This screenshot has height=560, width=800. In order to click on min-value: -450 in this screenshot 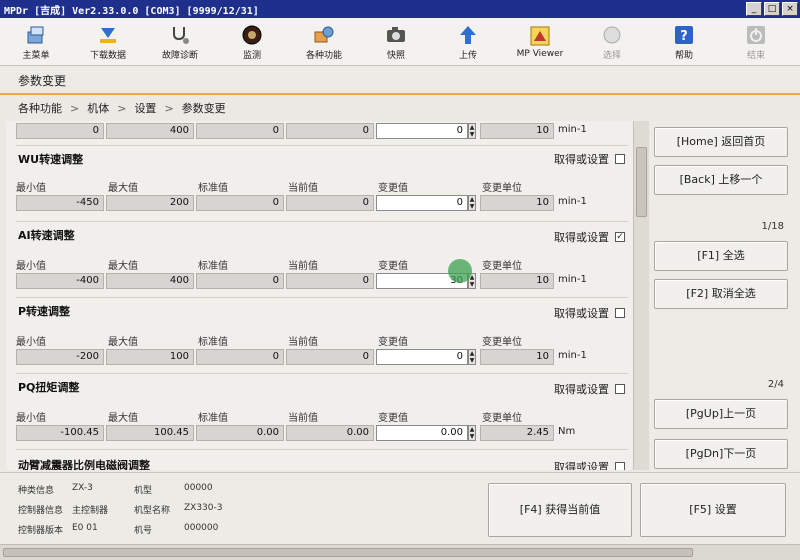, I will do `click(60, 203)`.